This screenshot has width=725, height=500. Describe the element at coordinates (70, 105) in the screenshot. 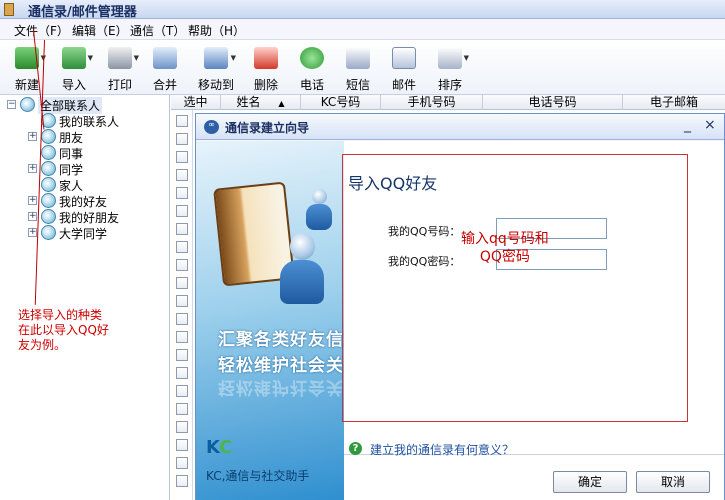

I see `tree-item-label: 全部联系人` at that location.